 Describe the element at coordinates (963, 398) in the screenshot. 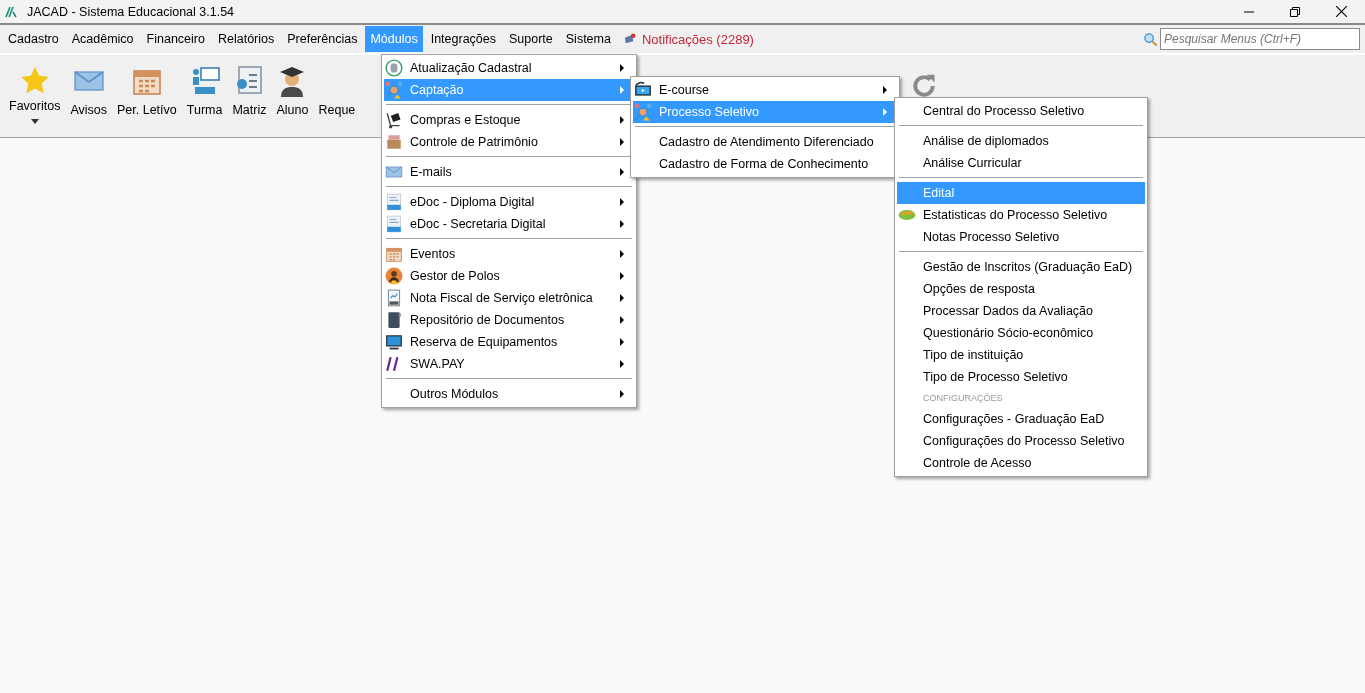

I see `menu-section-header: CONFIGURAÇÕES` at that location.